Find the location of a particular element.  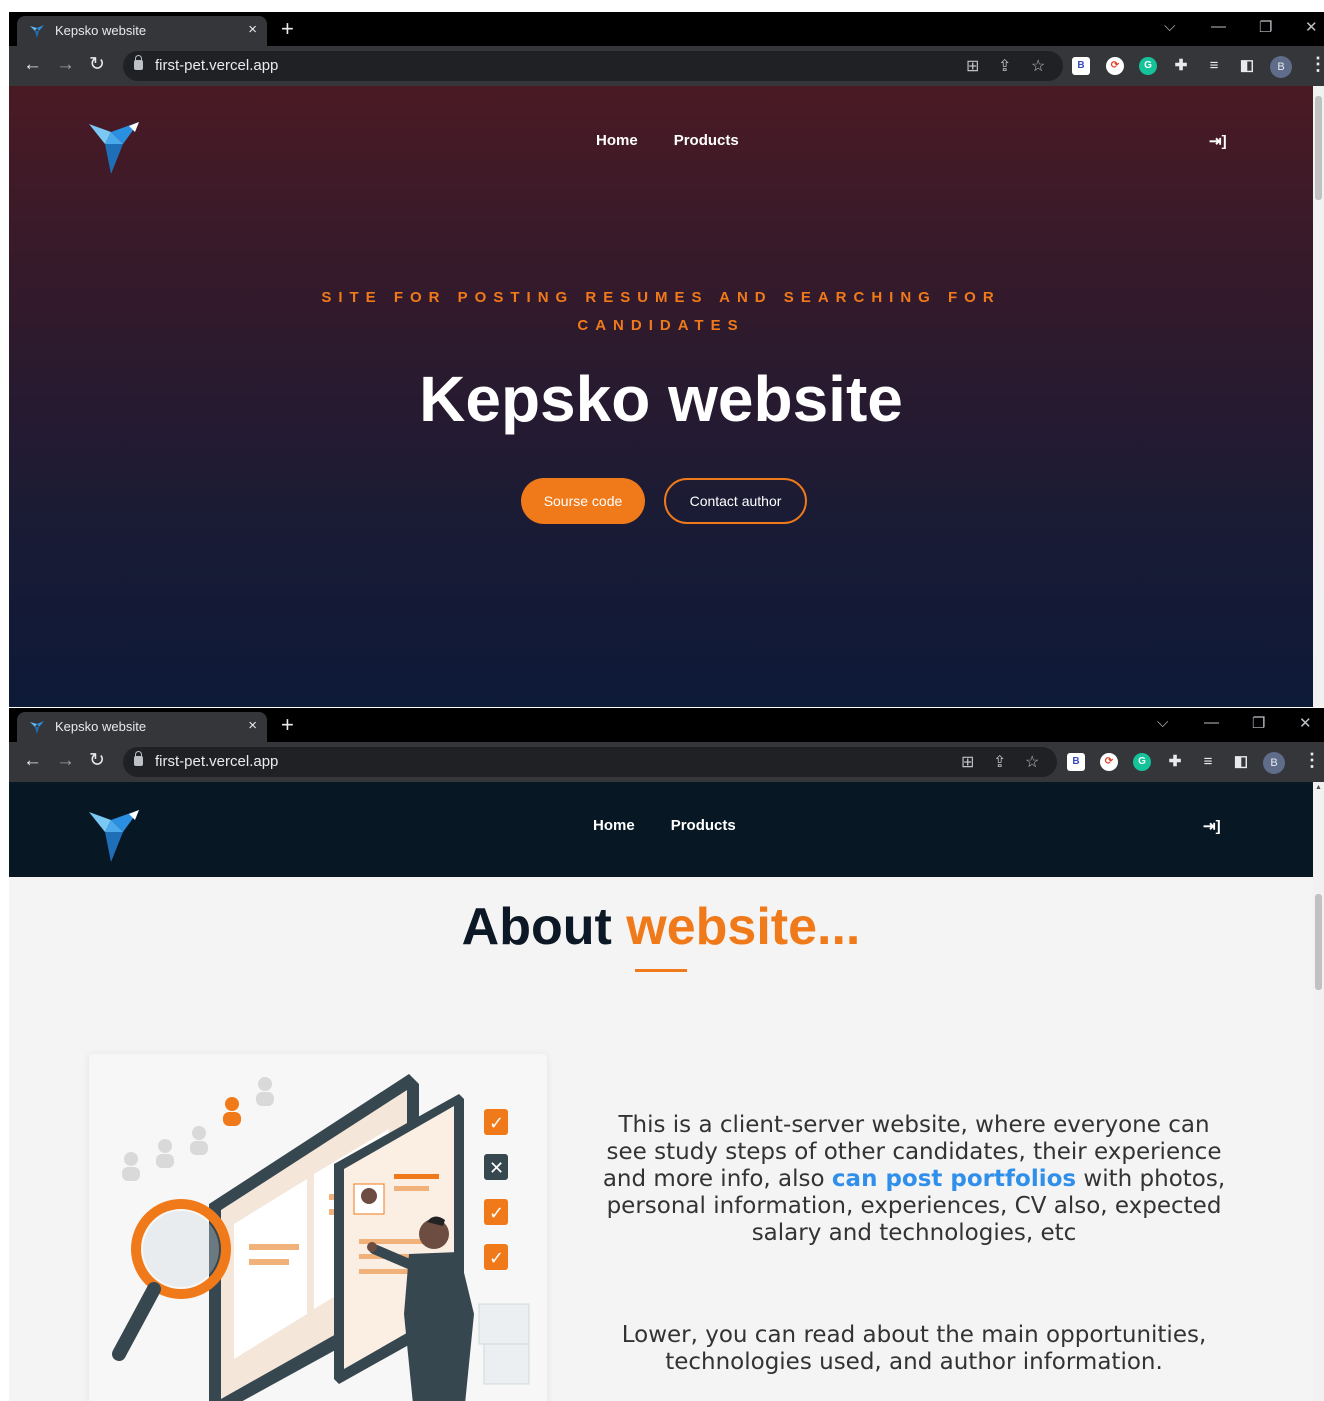

about-title-main: About is located at coordinates (536, 927).